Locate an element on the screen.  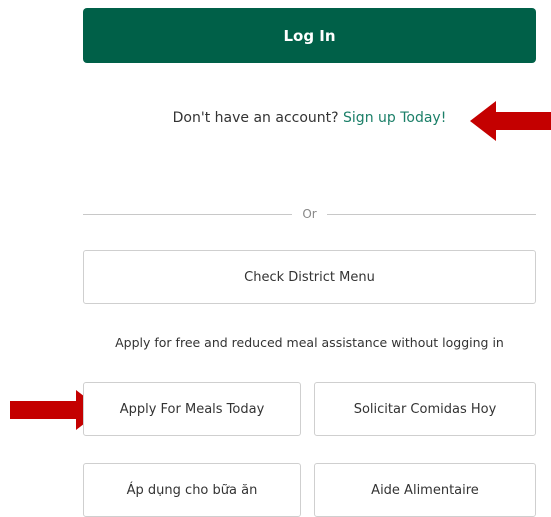
check-district-menu-button: Check District Menu is located at coordinates (309, 277).